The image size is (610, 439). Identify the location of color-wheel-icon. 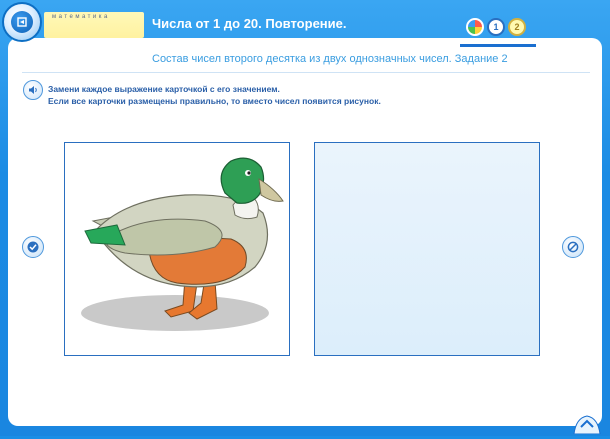
(475, 27).